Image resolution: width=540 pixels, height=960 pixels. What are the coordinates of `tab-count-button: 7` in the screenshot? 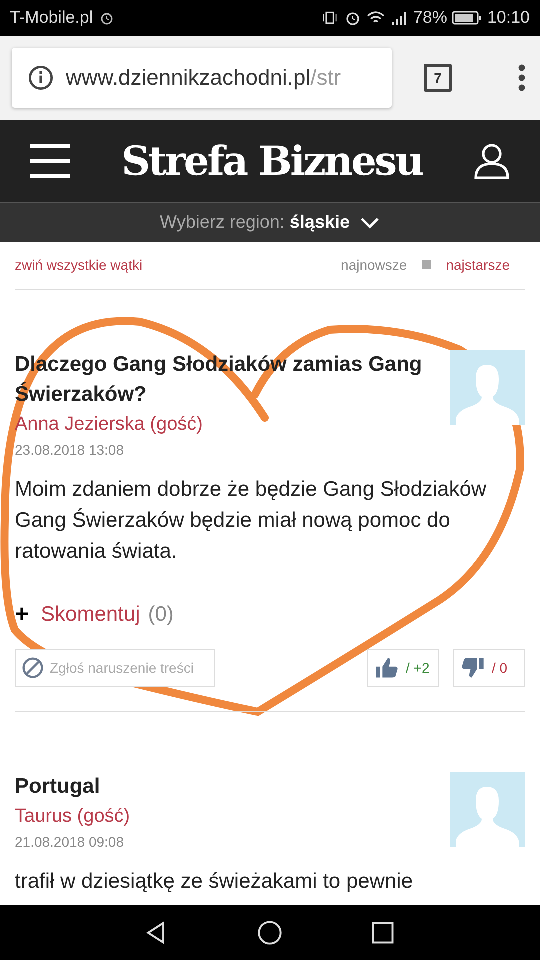 It's located at (438, 78).